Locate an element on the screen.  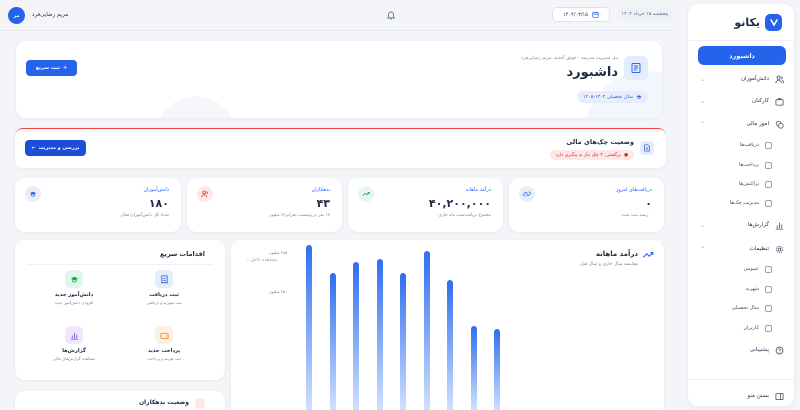
date-picker: ۱۴۰۴/۰۳/۱۵ is located at coordinates (581, 14).